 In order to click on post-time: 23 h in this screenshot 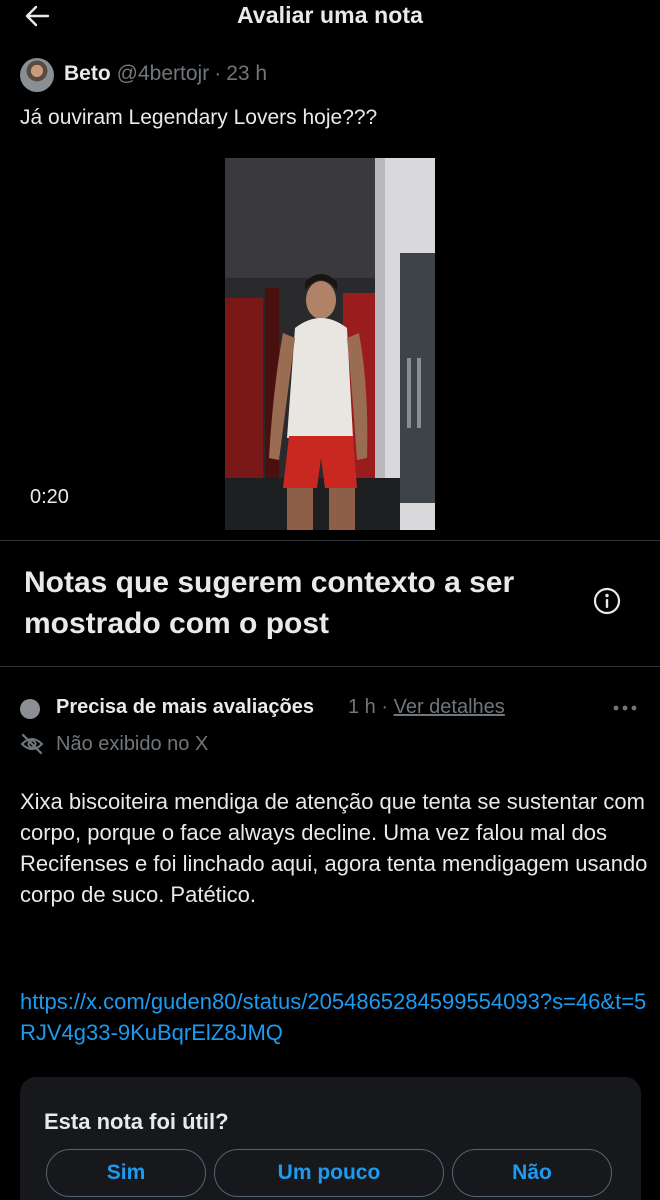, I will do `click(246, 73)`.